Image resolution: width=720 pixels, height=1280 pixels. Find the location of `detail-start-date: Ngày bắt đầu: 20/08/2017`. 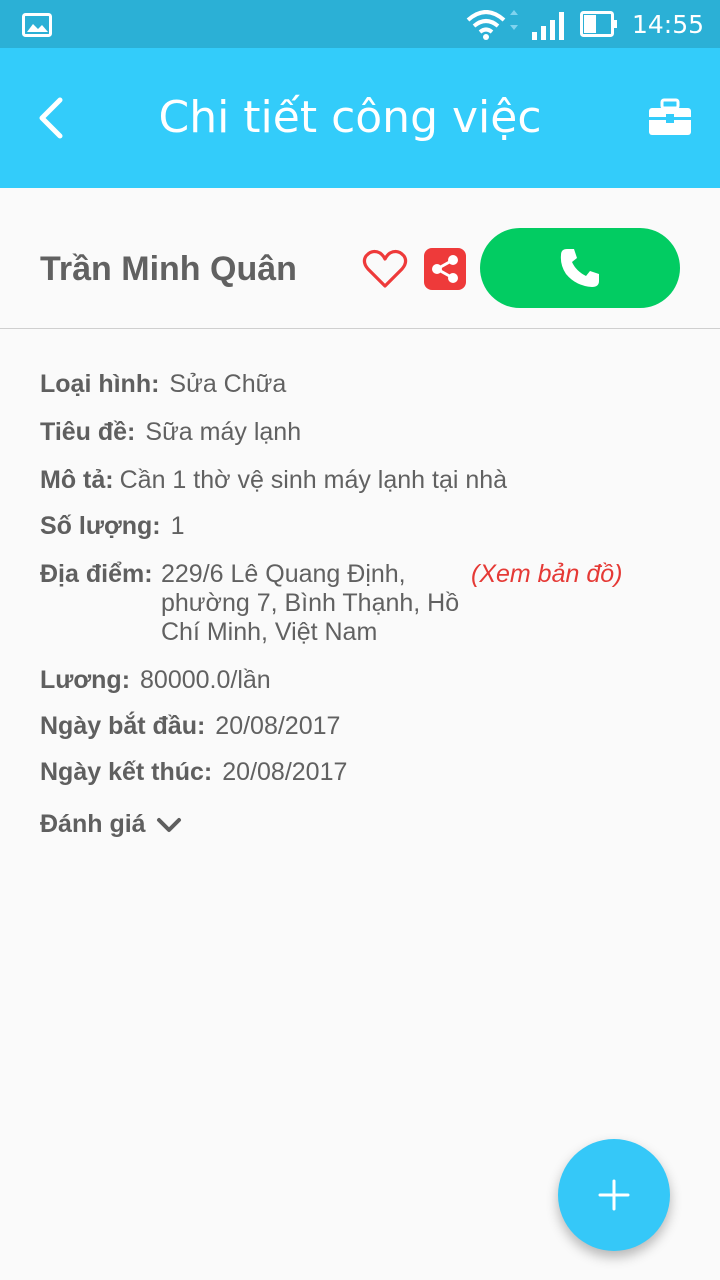

detail-start-date: Ngày bắt đầu: 20/08/2017 is located at coordinates (190, 726).